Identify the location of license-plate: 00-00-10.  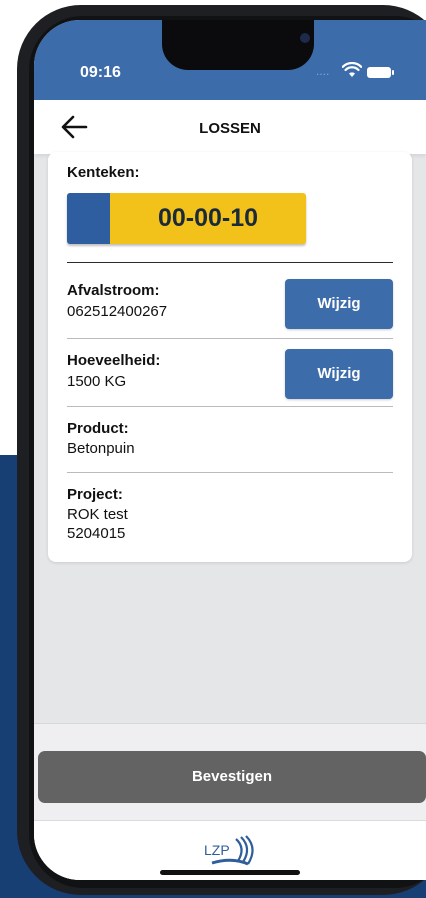
(186, 218).